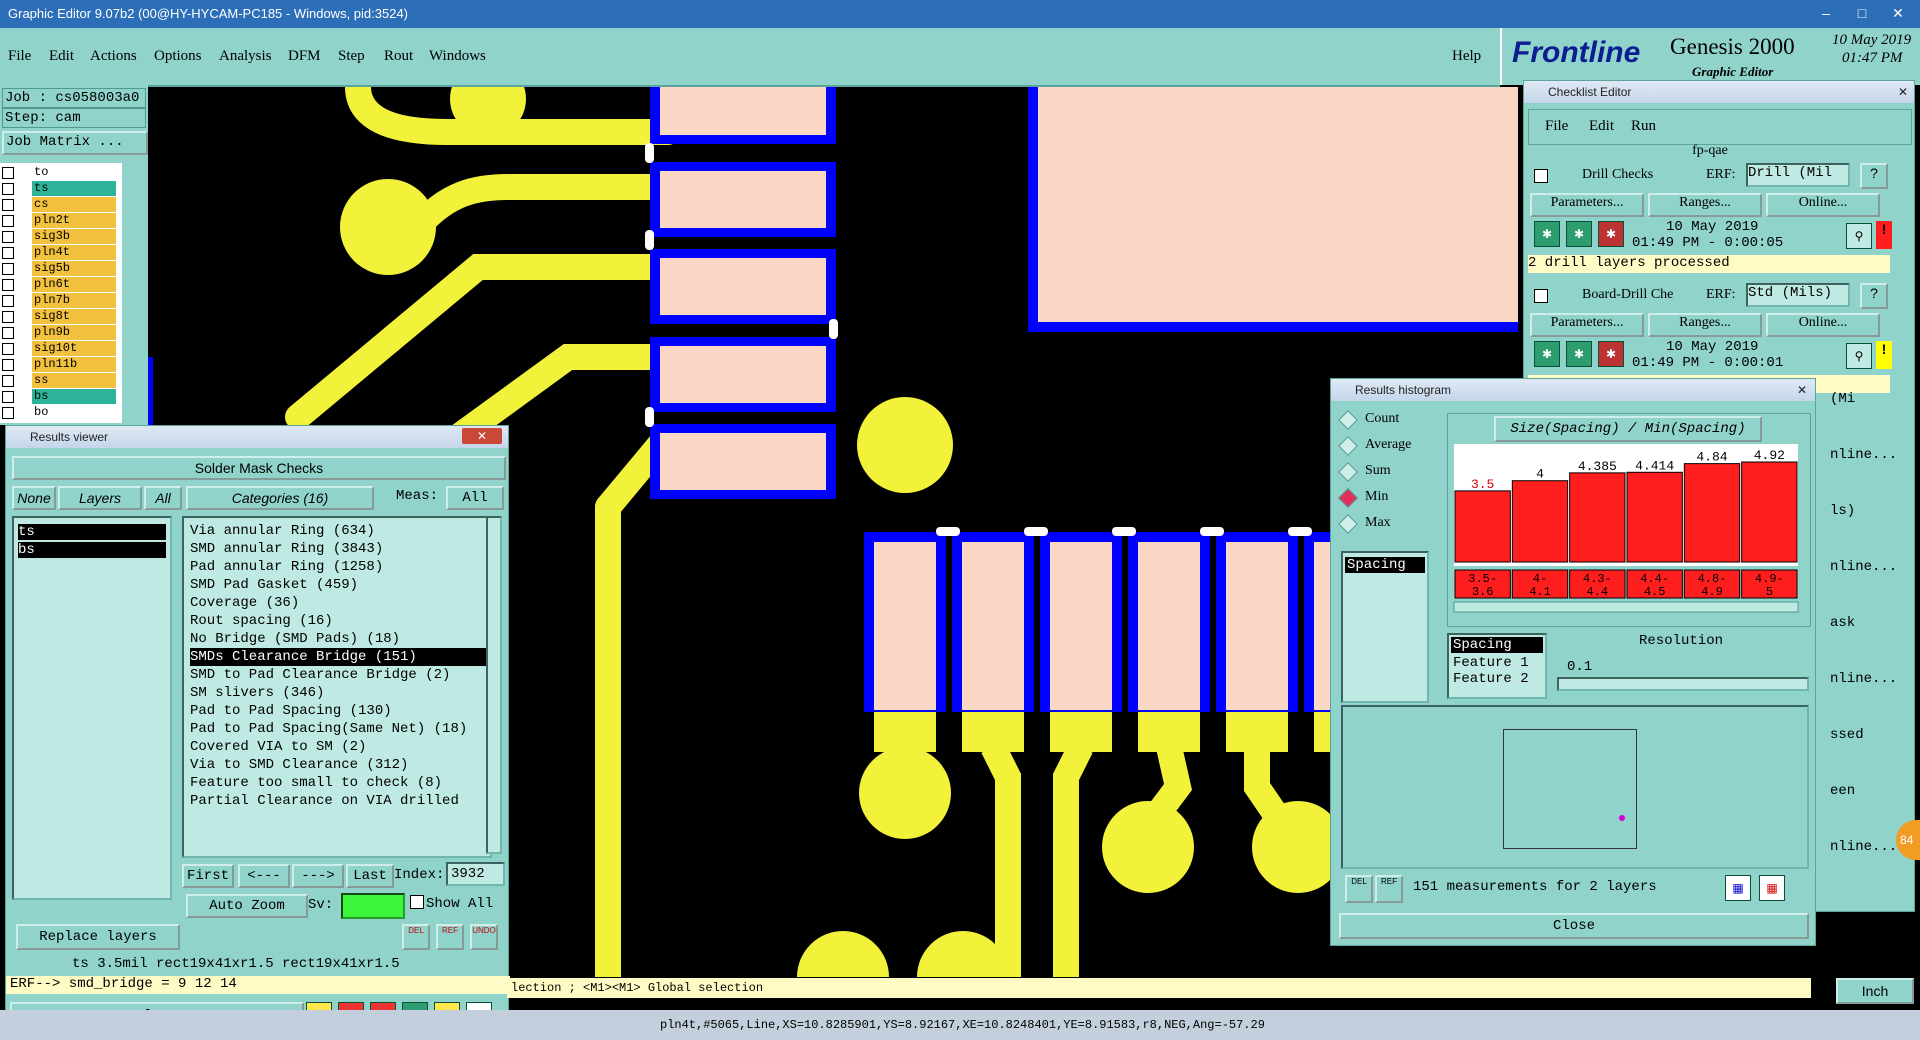 The height and width of the screenshot is (1040, 1920). What do you see at coordinates (1859, 356) in the screenshot?
I see `zoom-icon: ⚲` at bounding box center [1859, 356].